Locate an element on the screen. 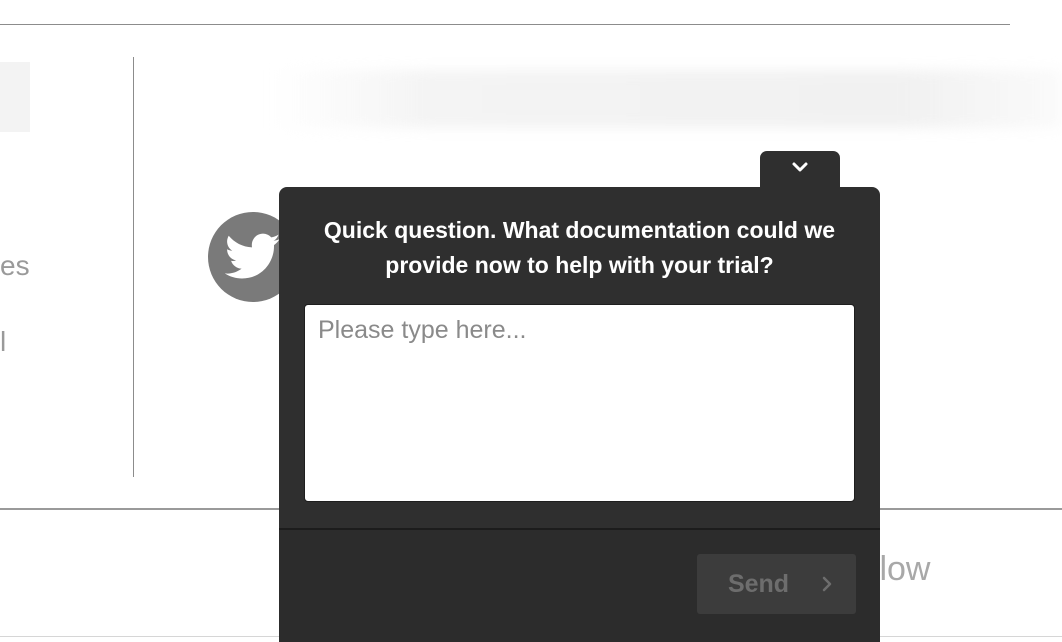  left-column-text-2: l is located at coordinates (3, 342).